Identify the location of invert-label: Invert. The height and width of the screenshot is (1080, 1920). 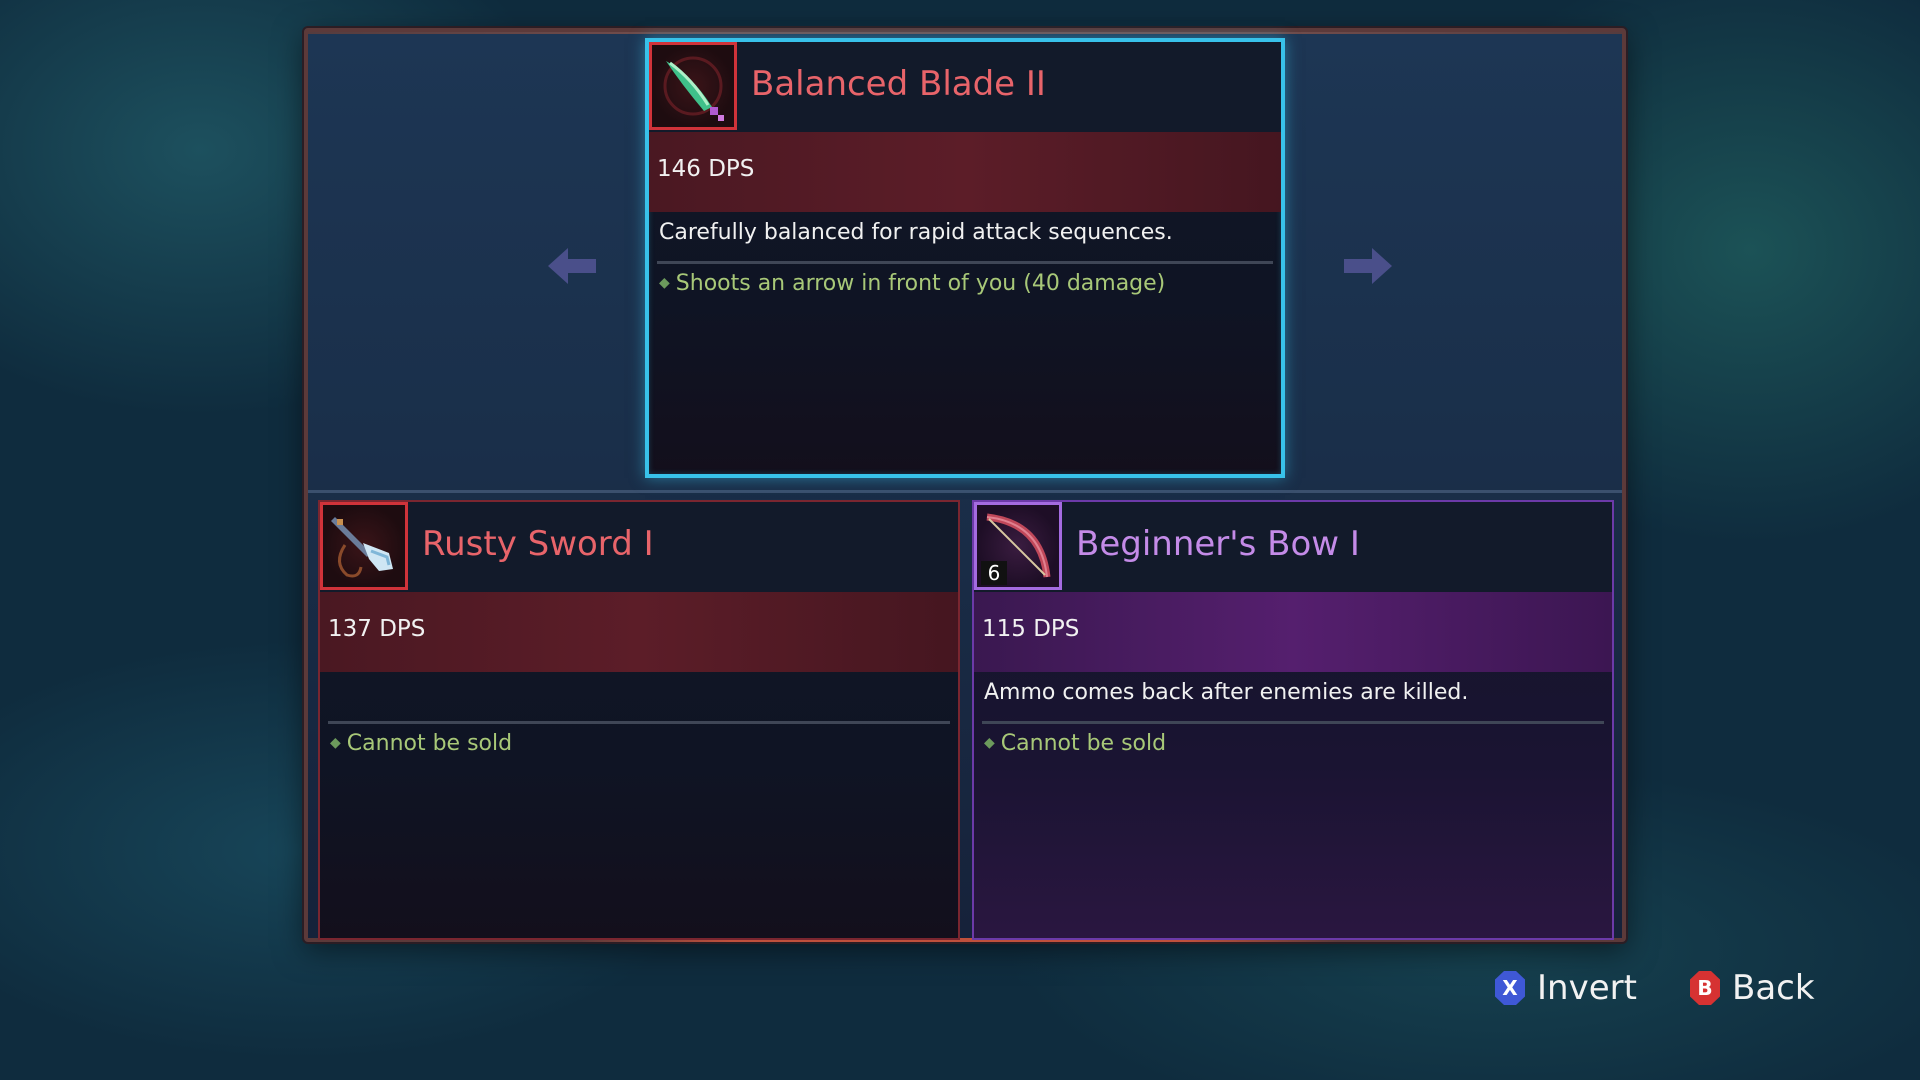
(1587, 988).